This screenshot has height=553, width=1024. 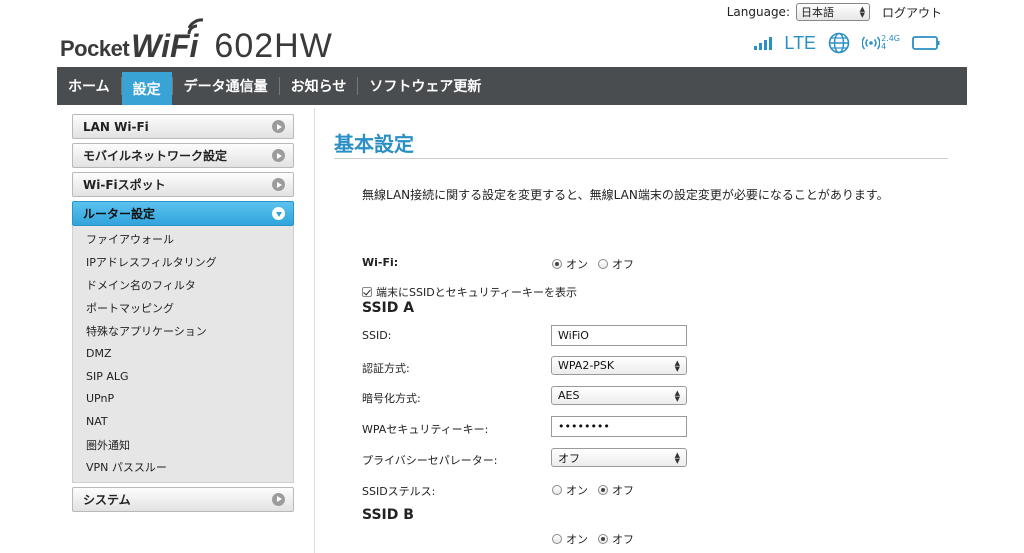 What do you see at coordinates (569, 458) in the screenshot?
I see `privacy-separator-value: オフ` at bounding box center [569, 458].